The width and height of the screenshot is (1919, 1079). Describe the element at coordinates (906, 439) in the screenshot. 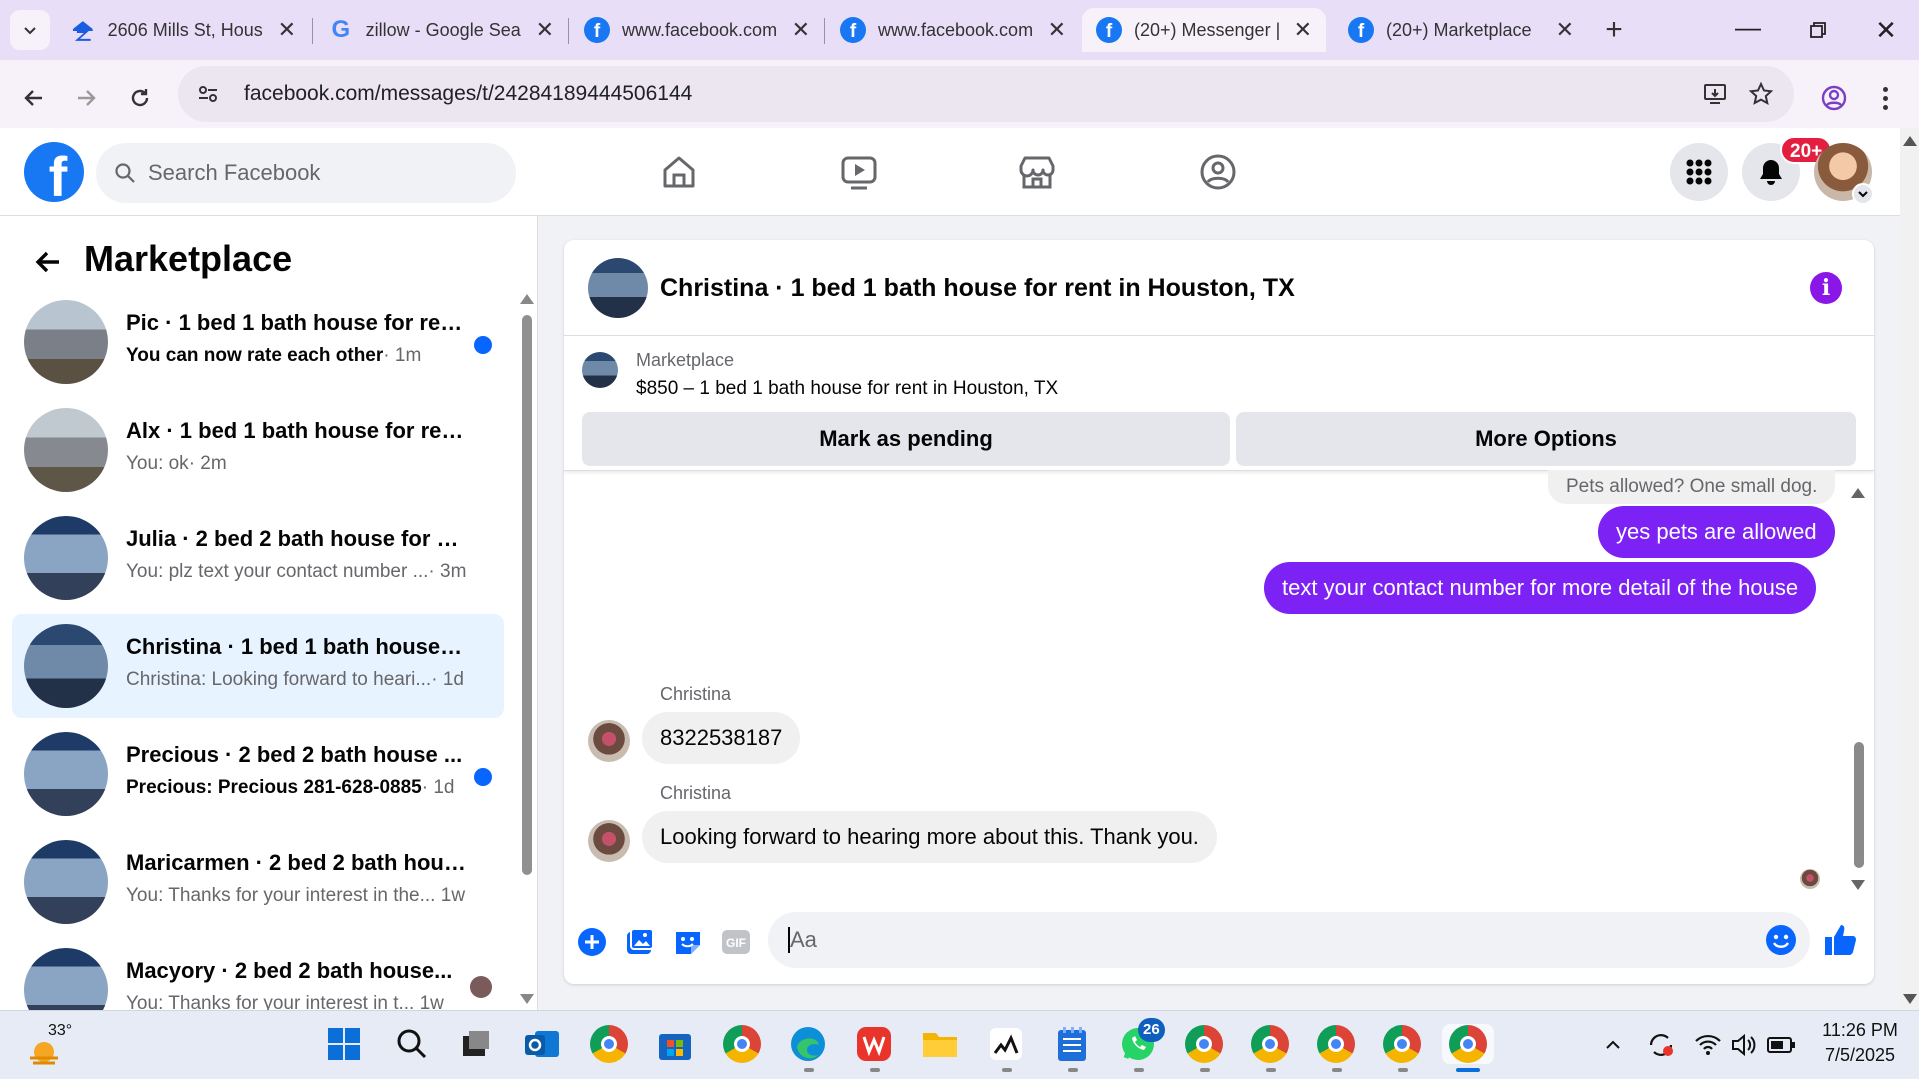

I see `mark-as-pending-button: Mark as pending` at that location.